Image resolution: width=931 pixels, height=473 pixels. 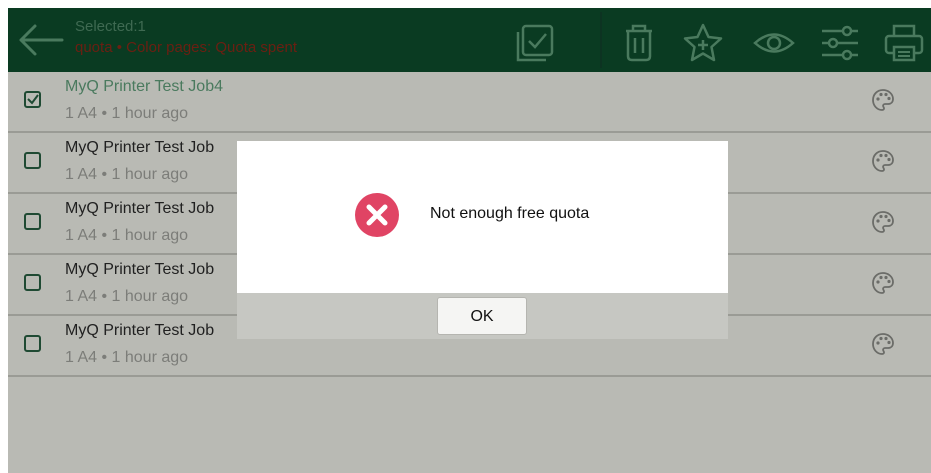 What do you see at coordinates (601, 40) in the screenshot?
I see `toolbar-divider` at bounding box center [601, 40].